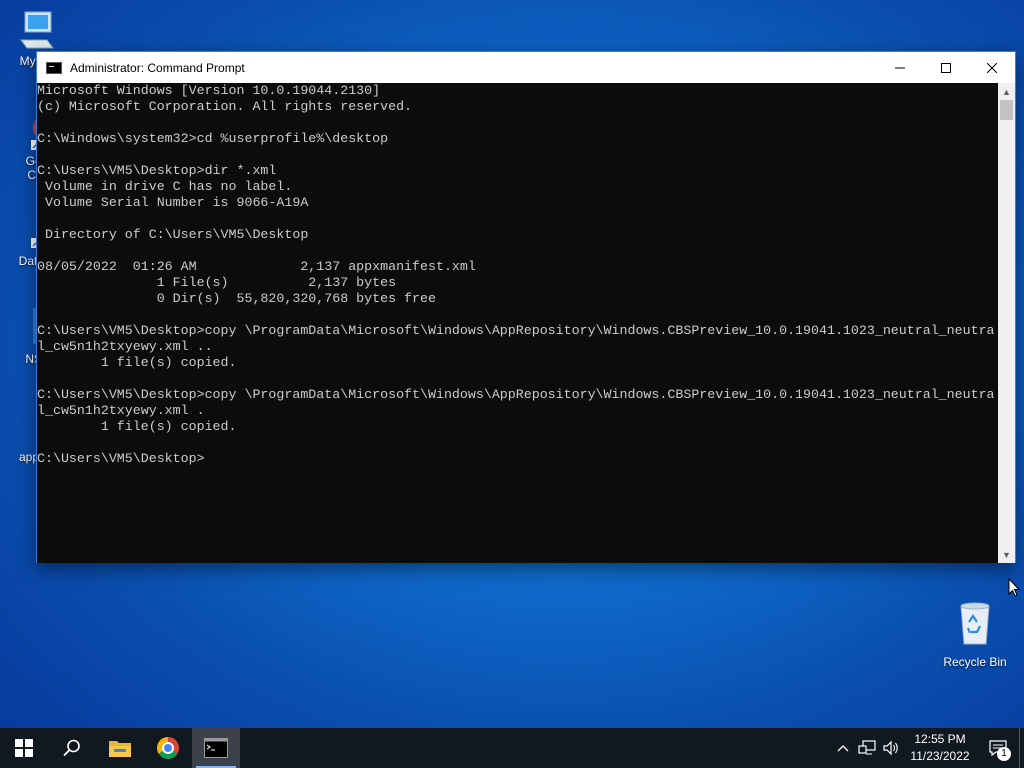 The image size is (1024, 768). I want to click on console-line: C:\Users\VM5\Desktop>dir *.xml, so click(157, 170).